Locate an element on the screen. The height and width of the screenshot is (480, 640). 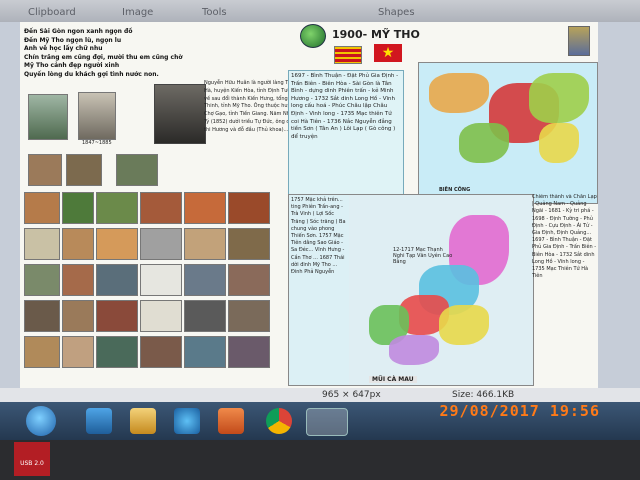
poem-line: Anh về học lấy chữ nhu is located at coordinates (63, 48).